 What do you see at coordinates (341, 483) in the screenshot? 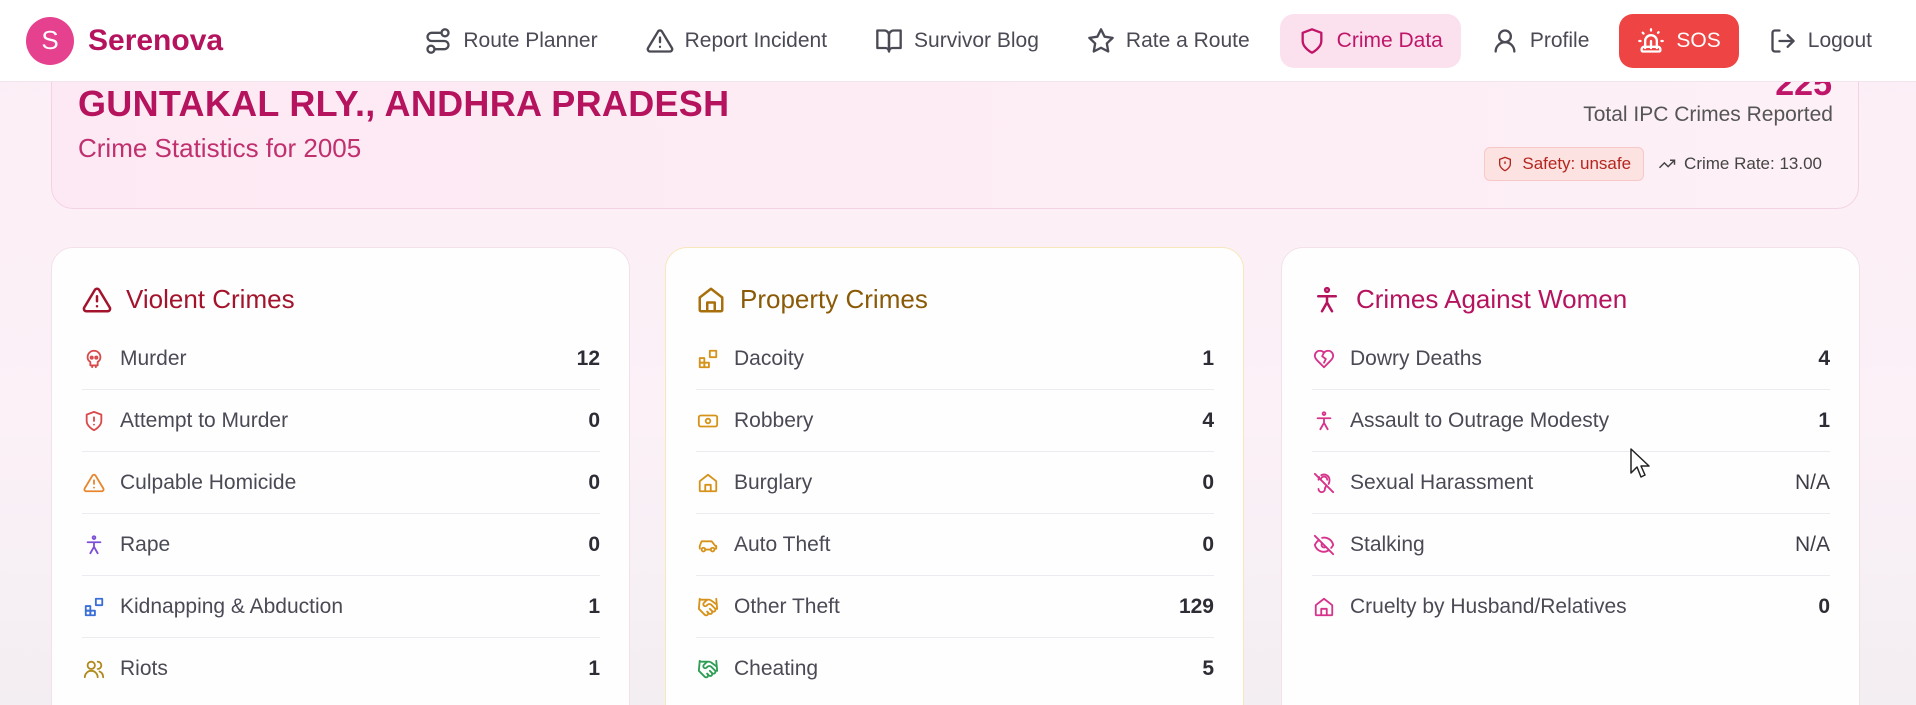
I see `list-item: Culpable Homicide 0` at bounding box center [341, 483].